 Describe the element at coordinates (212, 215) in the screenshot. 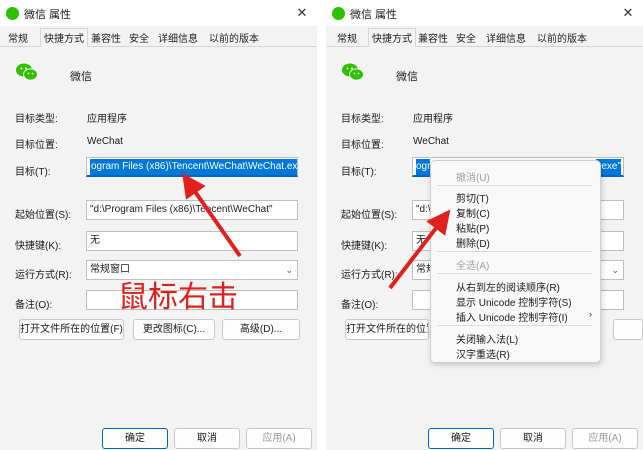

I see `arrow-to-target-field` at that location.